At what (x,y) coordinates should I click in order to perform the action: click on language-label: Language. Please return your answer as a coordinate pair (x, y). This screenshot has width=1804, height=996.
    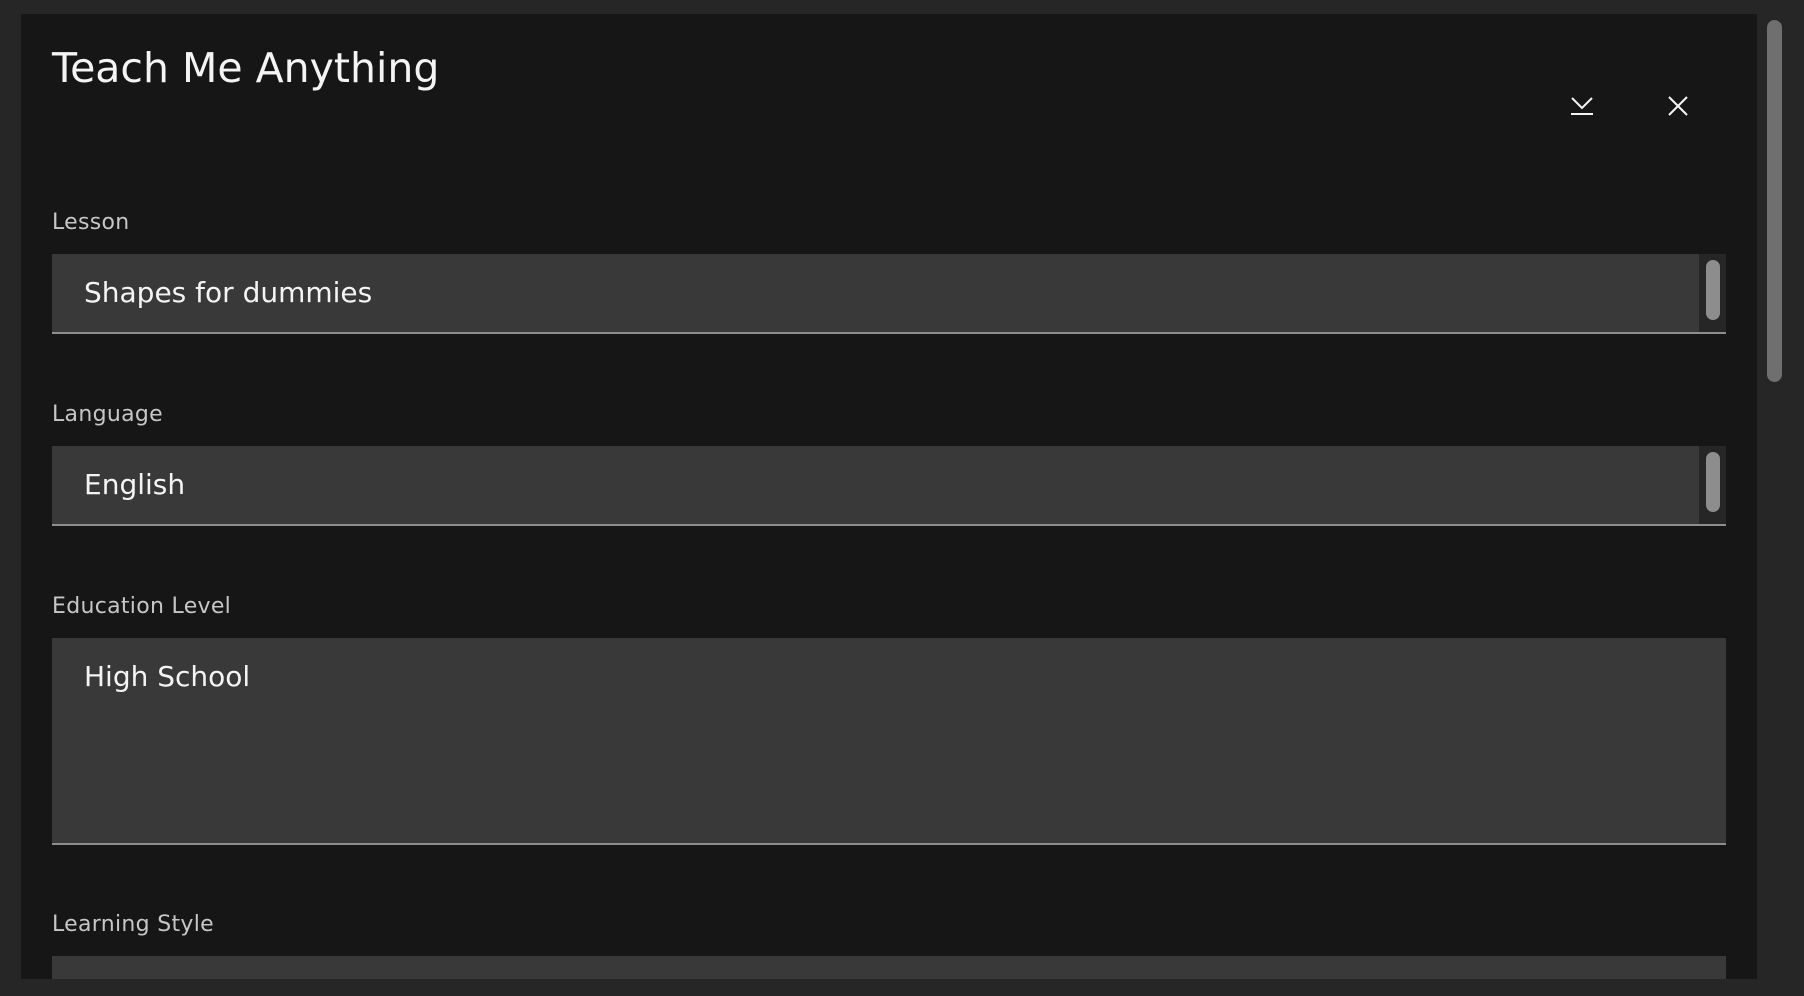
    Looking at the image, I should click on (107, 414).